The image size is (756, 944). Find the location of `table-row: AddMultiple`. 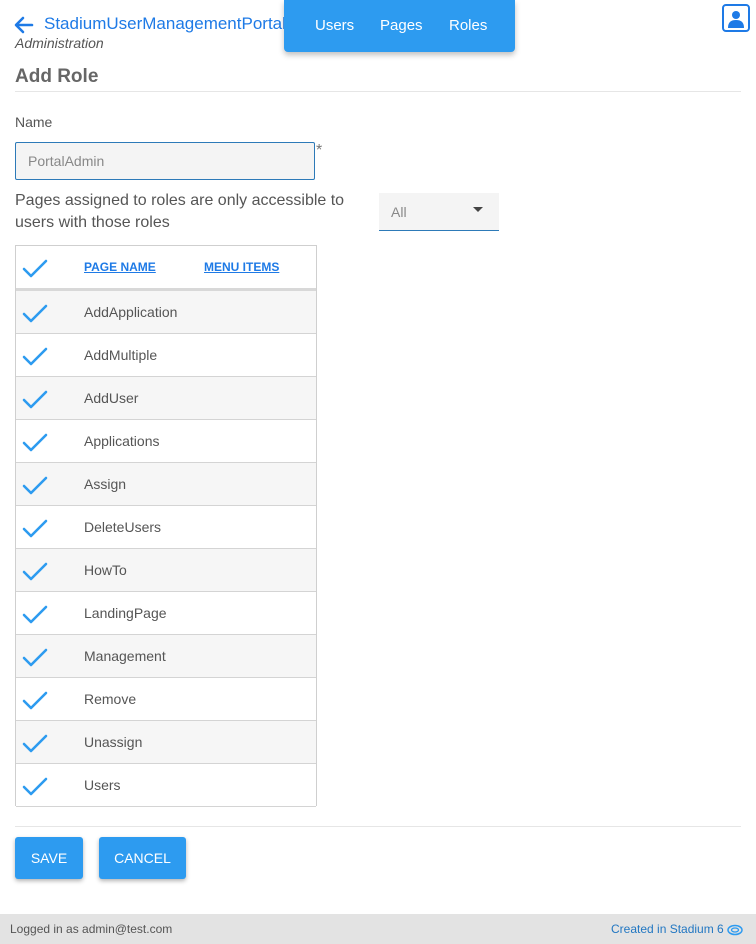

table-row: AddMultiple is located at coordinates (166, 355).